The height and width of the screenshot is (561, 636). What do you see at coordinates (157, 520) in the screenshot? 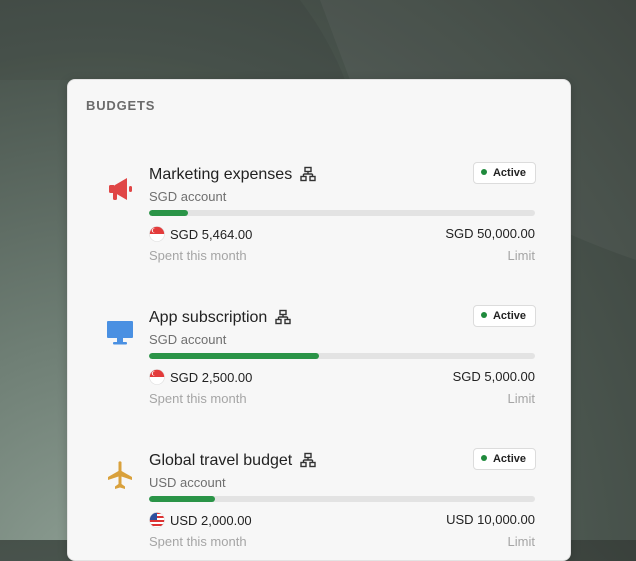
I see `us-flag-icon` at bounding box center [157, 520].